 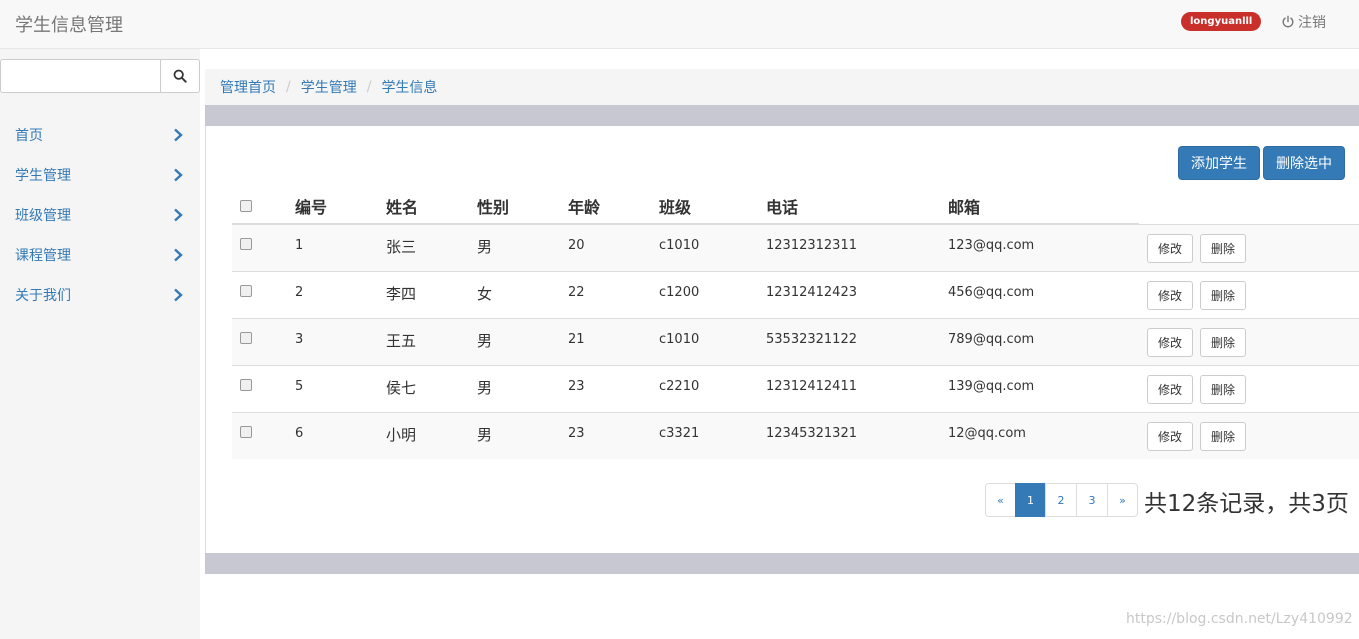 What do you see at coordinates (299, 433) in the screenshot?
I see `cell-id: 6` at bounding box center [299, 433].